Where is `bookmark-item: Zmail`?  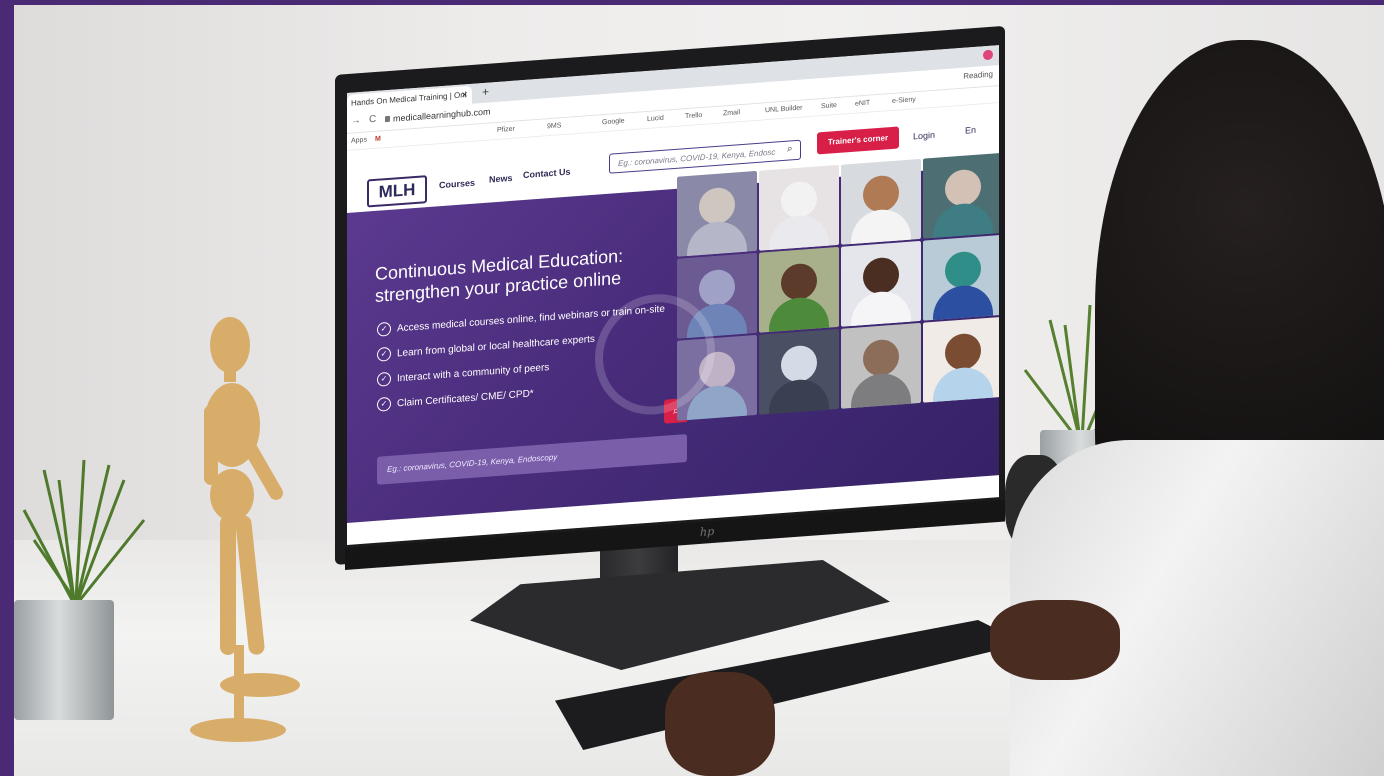 bookmark-item: Zmail is located at coordinates (731, 113).